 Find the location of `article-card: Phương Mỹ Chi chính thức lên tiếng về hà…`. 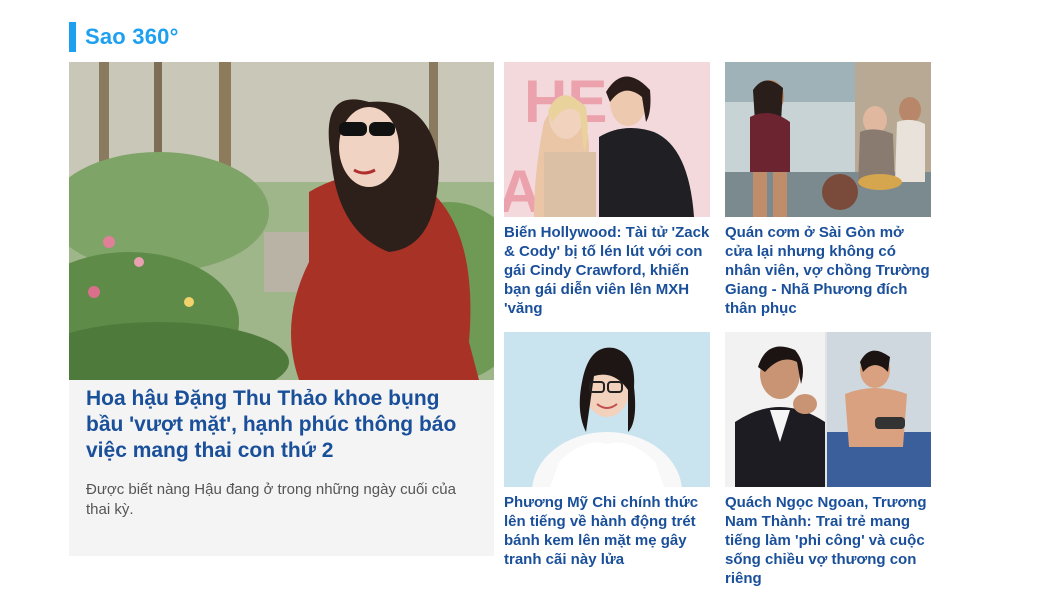

article-card: Phương Mỹ Chi chính thức lên tiếng về hà… is located at coordinates (607, 450).